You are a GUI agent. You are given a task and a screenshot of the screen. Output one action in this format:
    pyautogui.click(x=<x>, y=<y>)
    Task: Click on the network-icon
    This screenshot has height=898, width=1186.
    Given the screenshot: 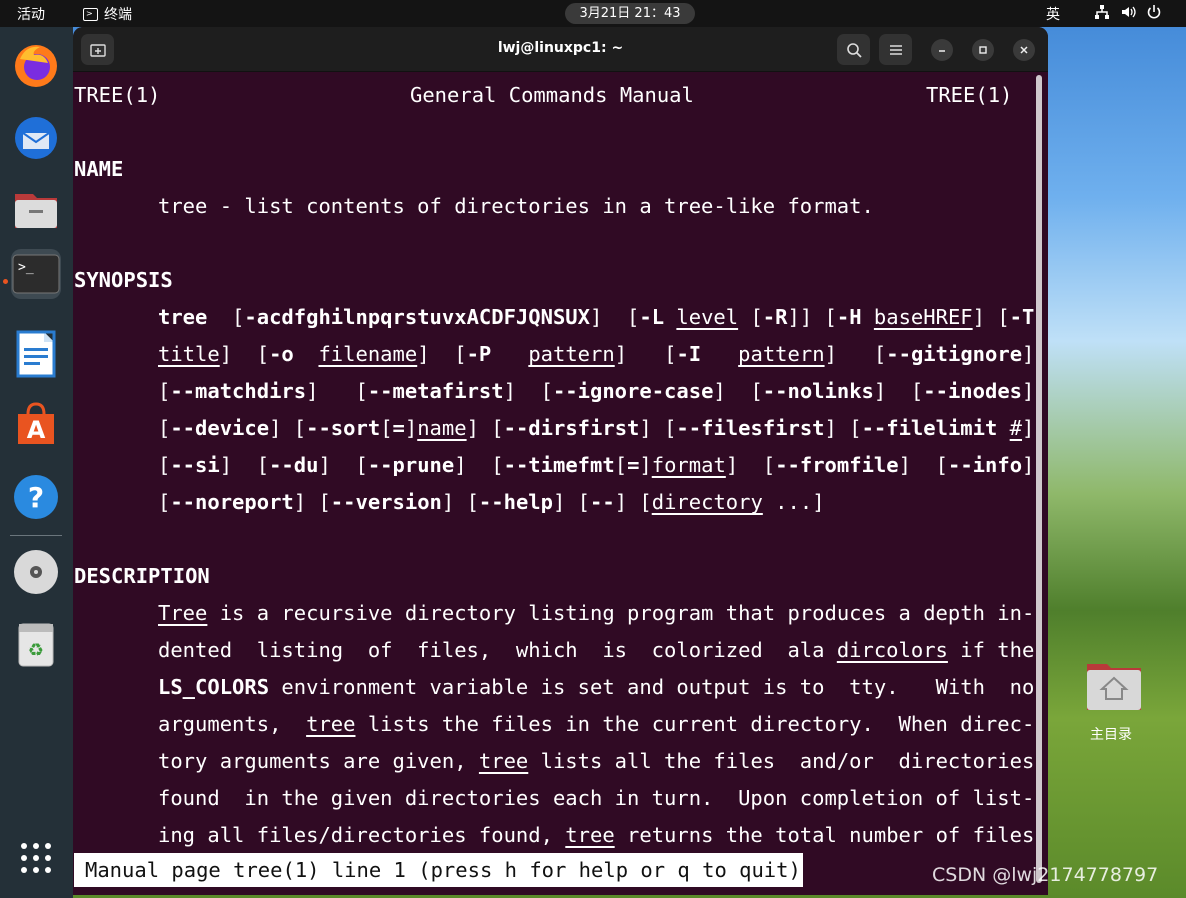 What is the action you would take?
    pyautogui.click(x=1102, y=12)
    